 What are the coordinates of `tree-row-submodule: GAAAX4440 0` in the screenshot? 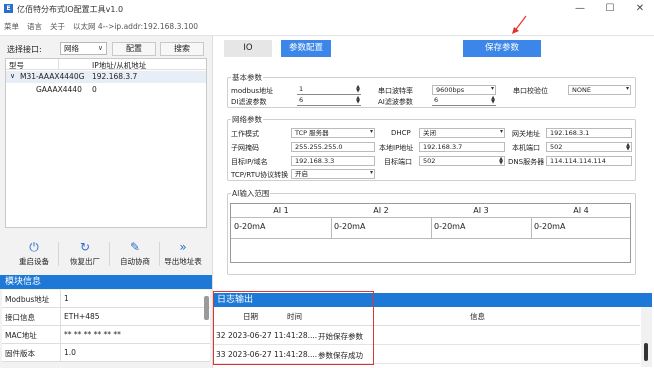 It's located at (106, 90).